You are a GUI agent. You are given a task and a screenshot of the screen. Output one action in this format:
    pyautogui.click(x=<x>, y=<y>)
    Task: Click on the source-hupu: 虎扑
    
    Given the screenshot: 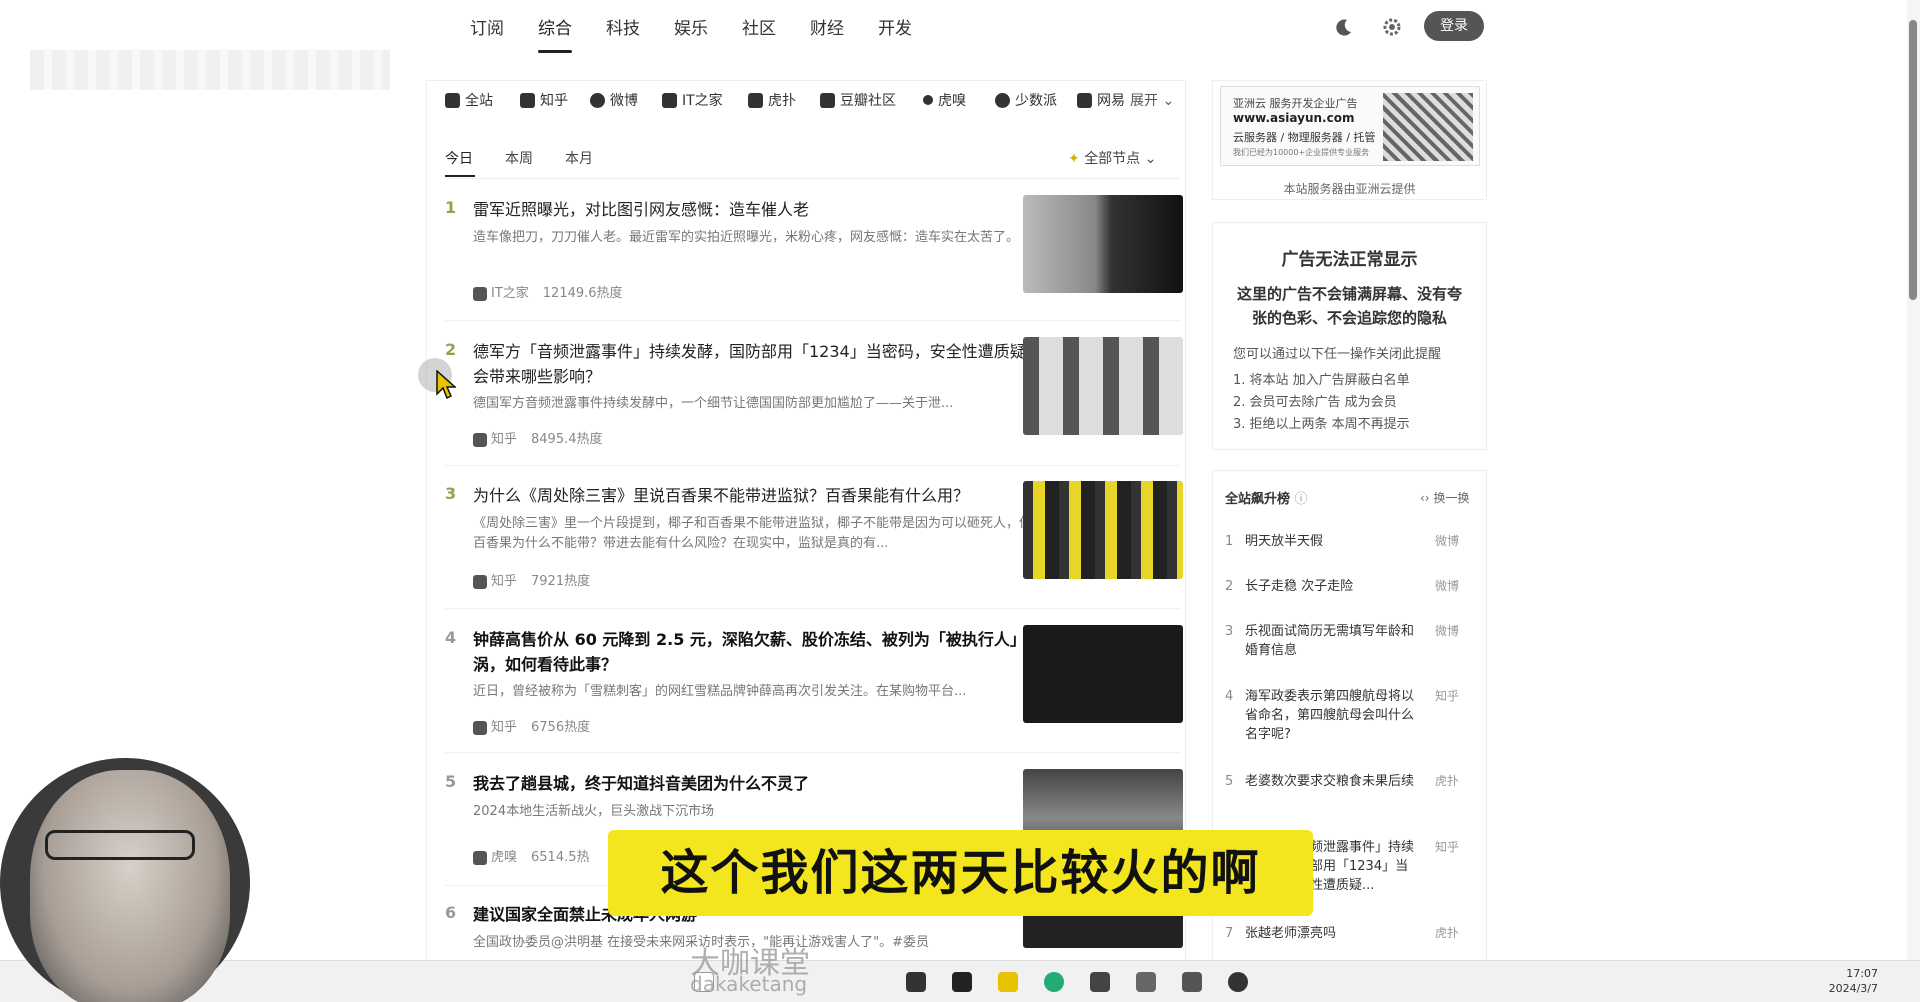 What is the action you would take?
    pyautogui.click(x=772, y=100)
    